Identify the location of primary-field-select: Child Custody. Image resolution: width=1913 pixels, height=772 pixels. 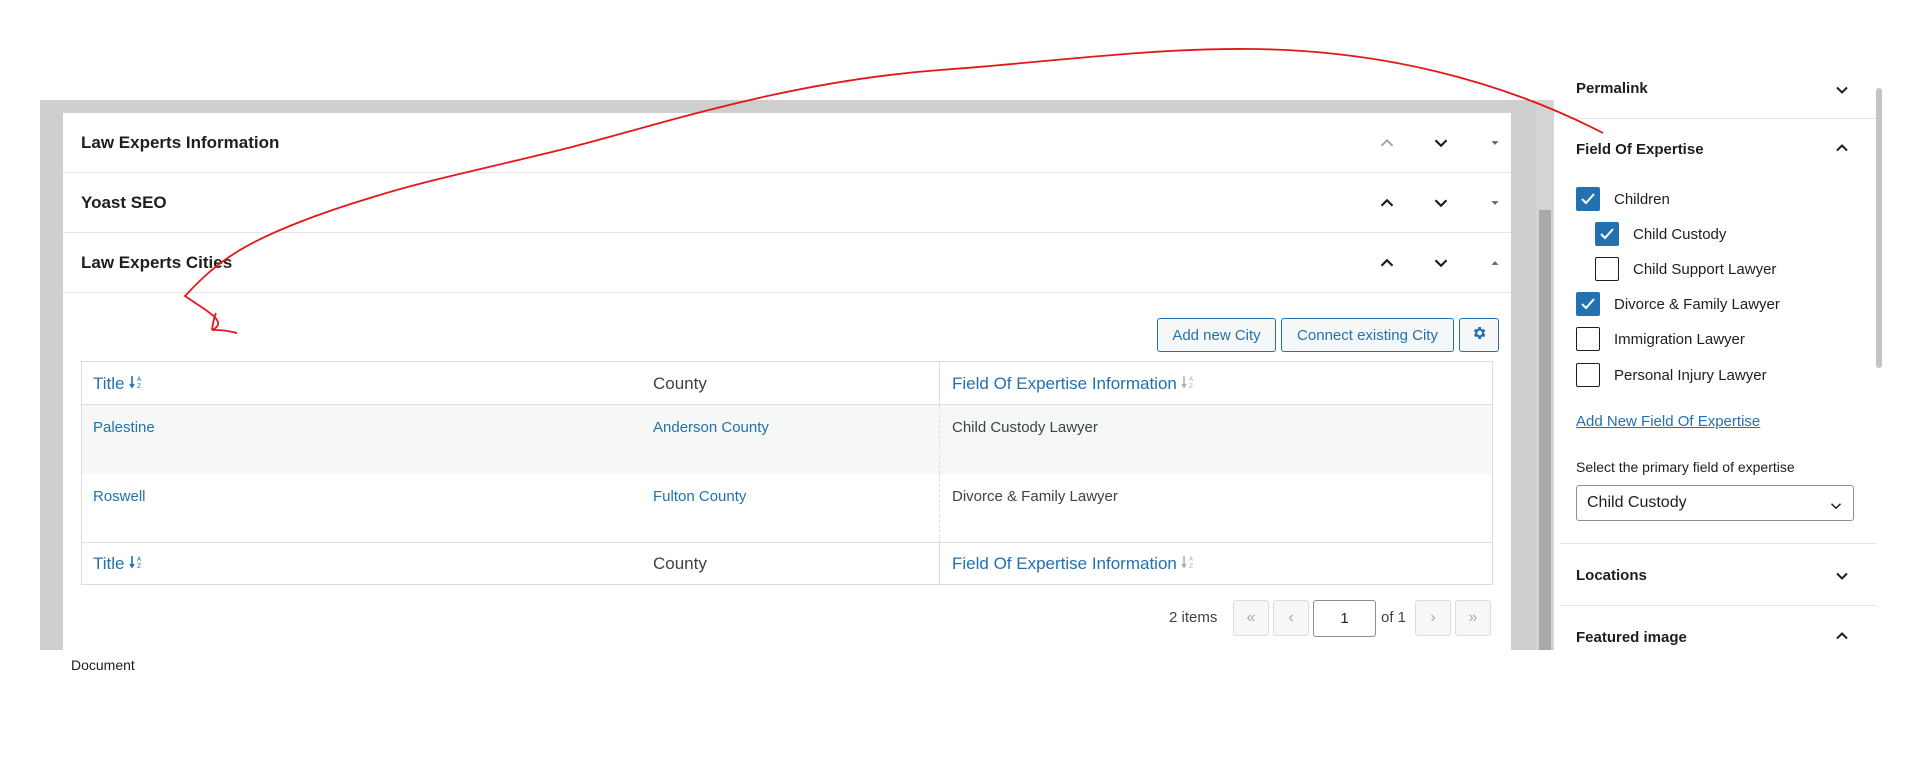
(1715, 503).